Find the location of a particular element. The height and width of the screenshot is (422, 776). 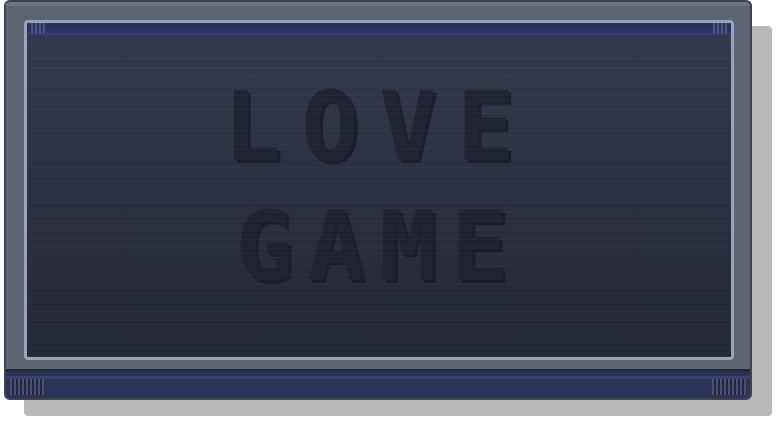

screen-top-left-notch is located at coordinates (38, 28).